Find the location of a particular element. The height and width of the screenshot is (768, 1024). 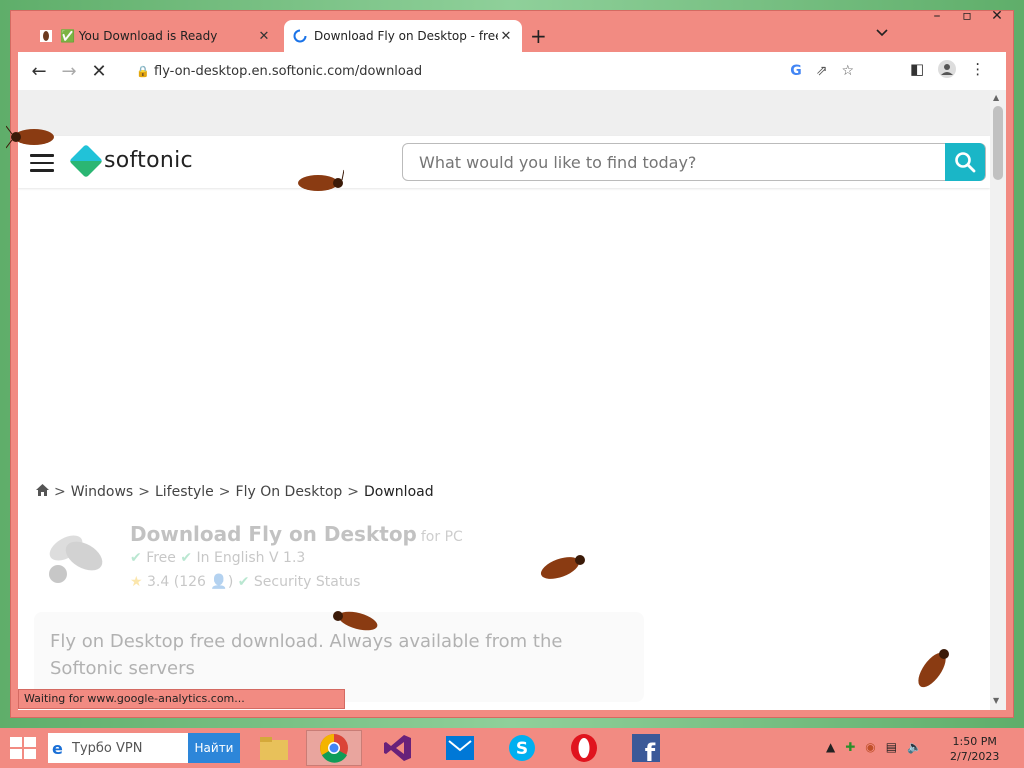

google-lens-icon: G is located at coordinates (796, 71).